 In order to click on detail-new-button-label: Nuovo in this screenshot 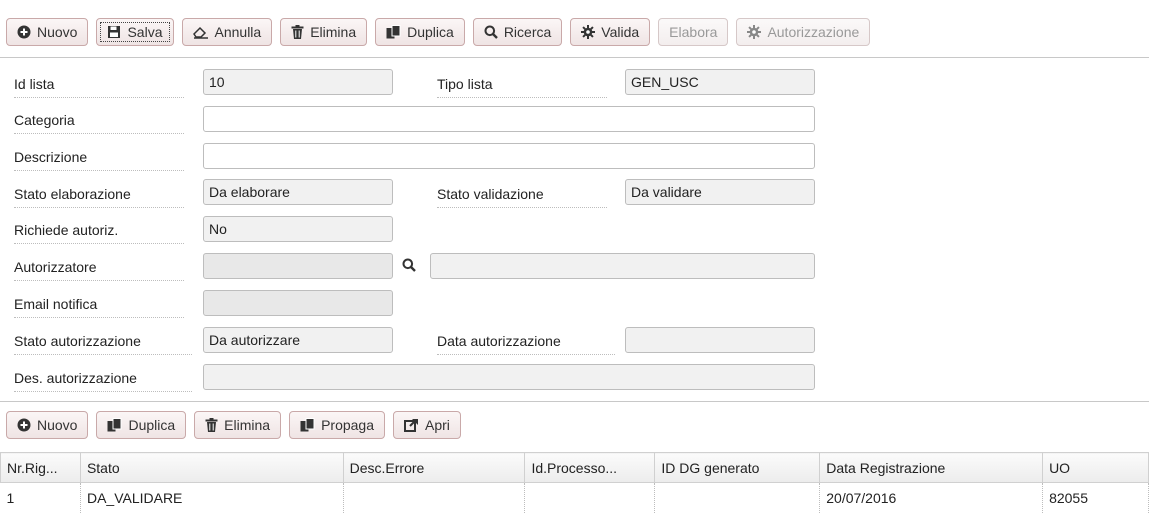, I will do `click(57, 425)`.